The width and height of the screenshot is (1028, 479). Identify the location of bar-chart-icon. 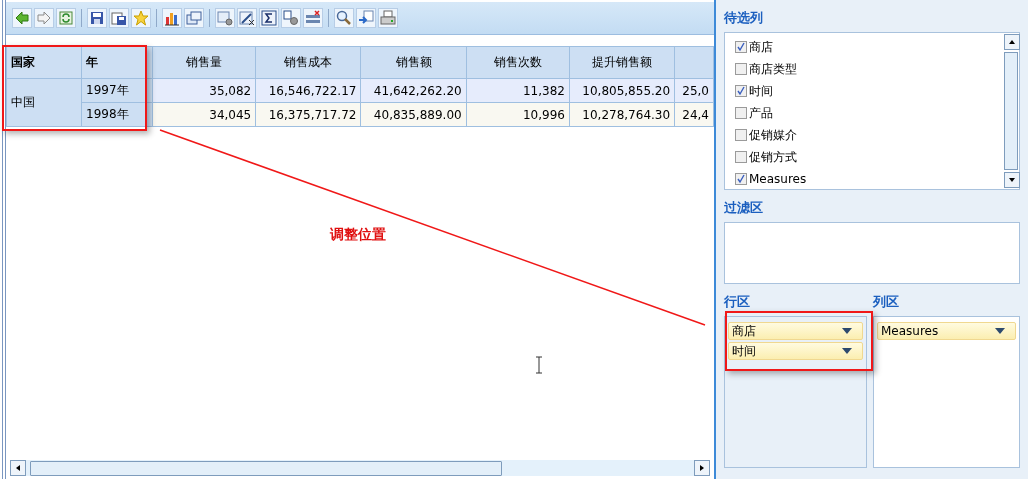
(172, 18).